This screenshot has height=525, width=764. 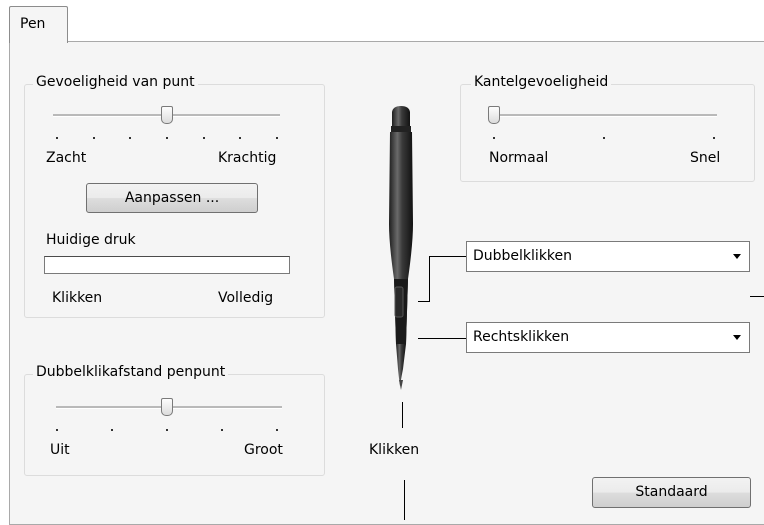 What do you see at coordinates (429, 279) in the screenshot?
I see `upper-button-callout-vertical` at bounding box center [429, 279].